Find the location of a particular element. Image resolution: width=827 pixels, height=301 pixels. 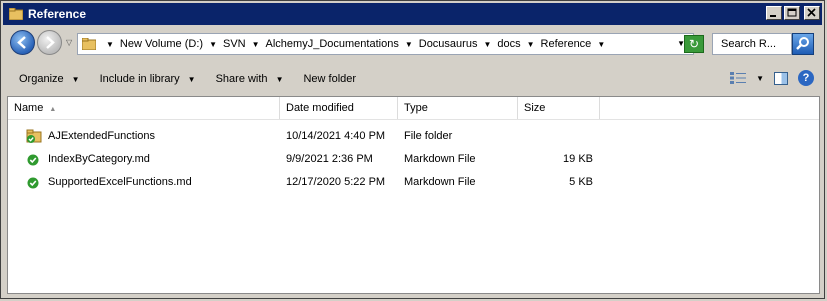

help-icon: ? is located at coordinates (806, 78).